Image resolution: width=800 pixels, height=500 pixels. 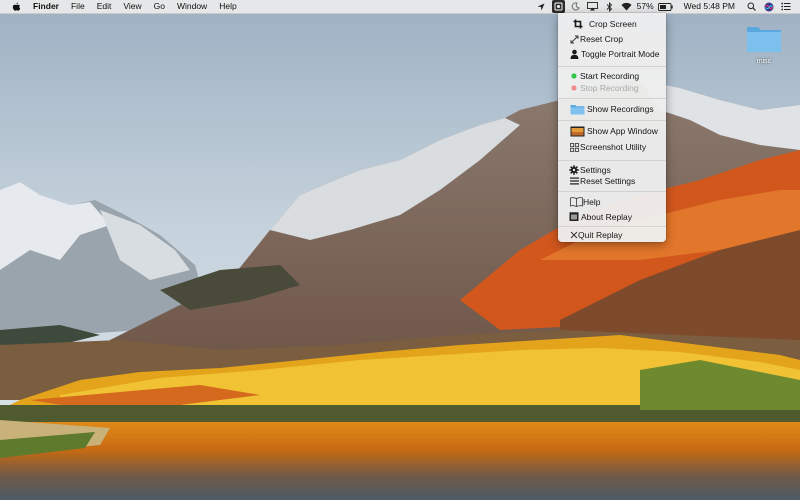 I want to click on menu-view: View, so click(x=132, y=6).